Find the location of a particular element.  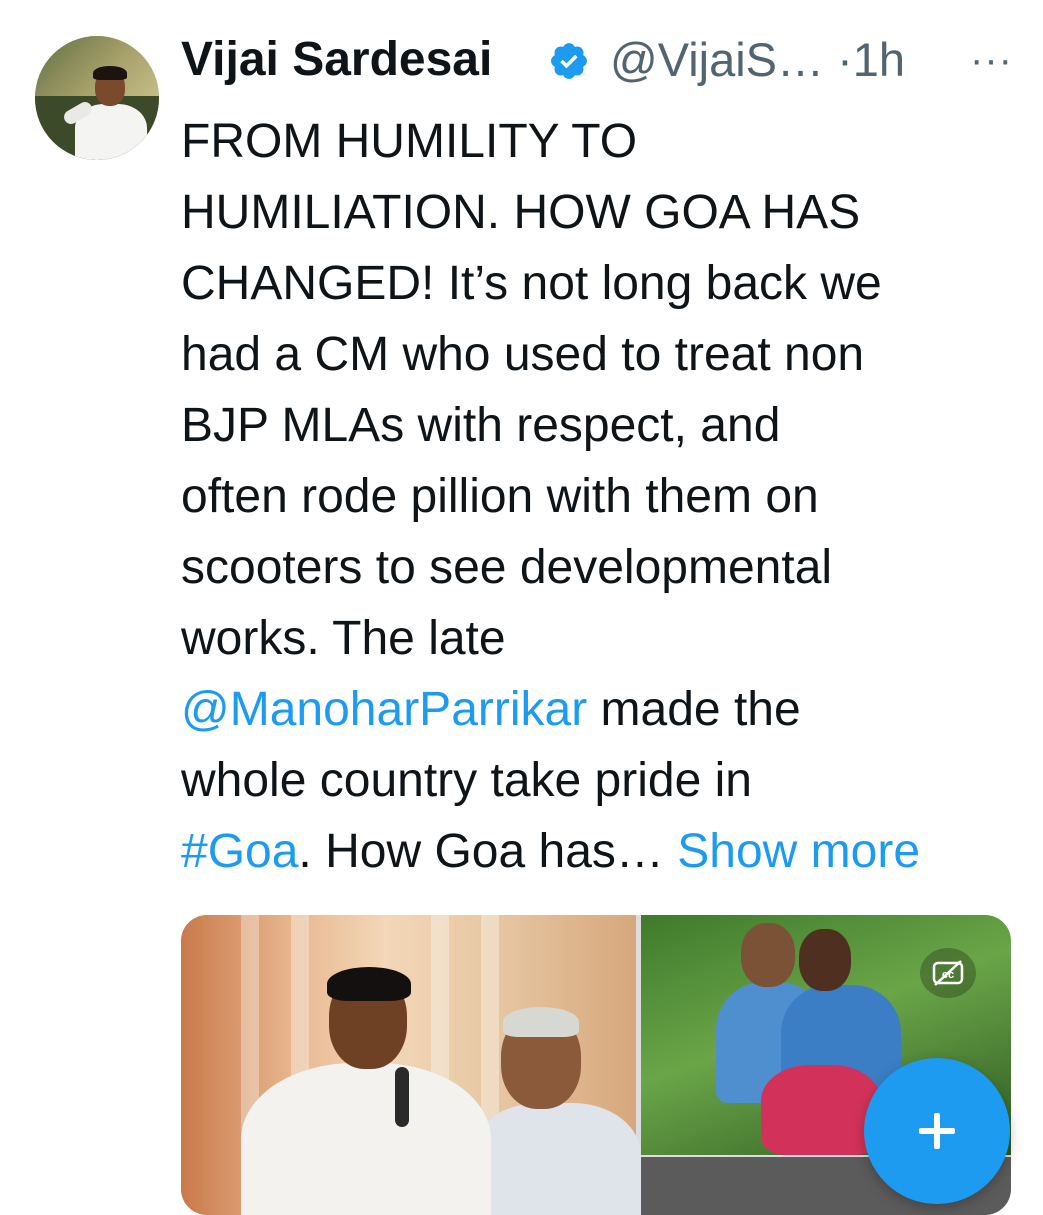

svg-text: cc is located at coordinates (948, 975).